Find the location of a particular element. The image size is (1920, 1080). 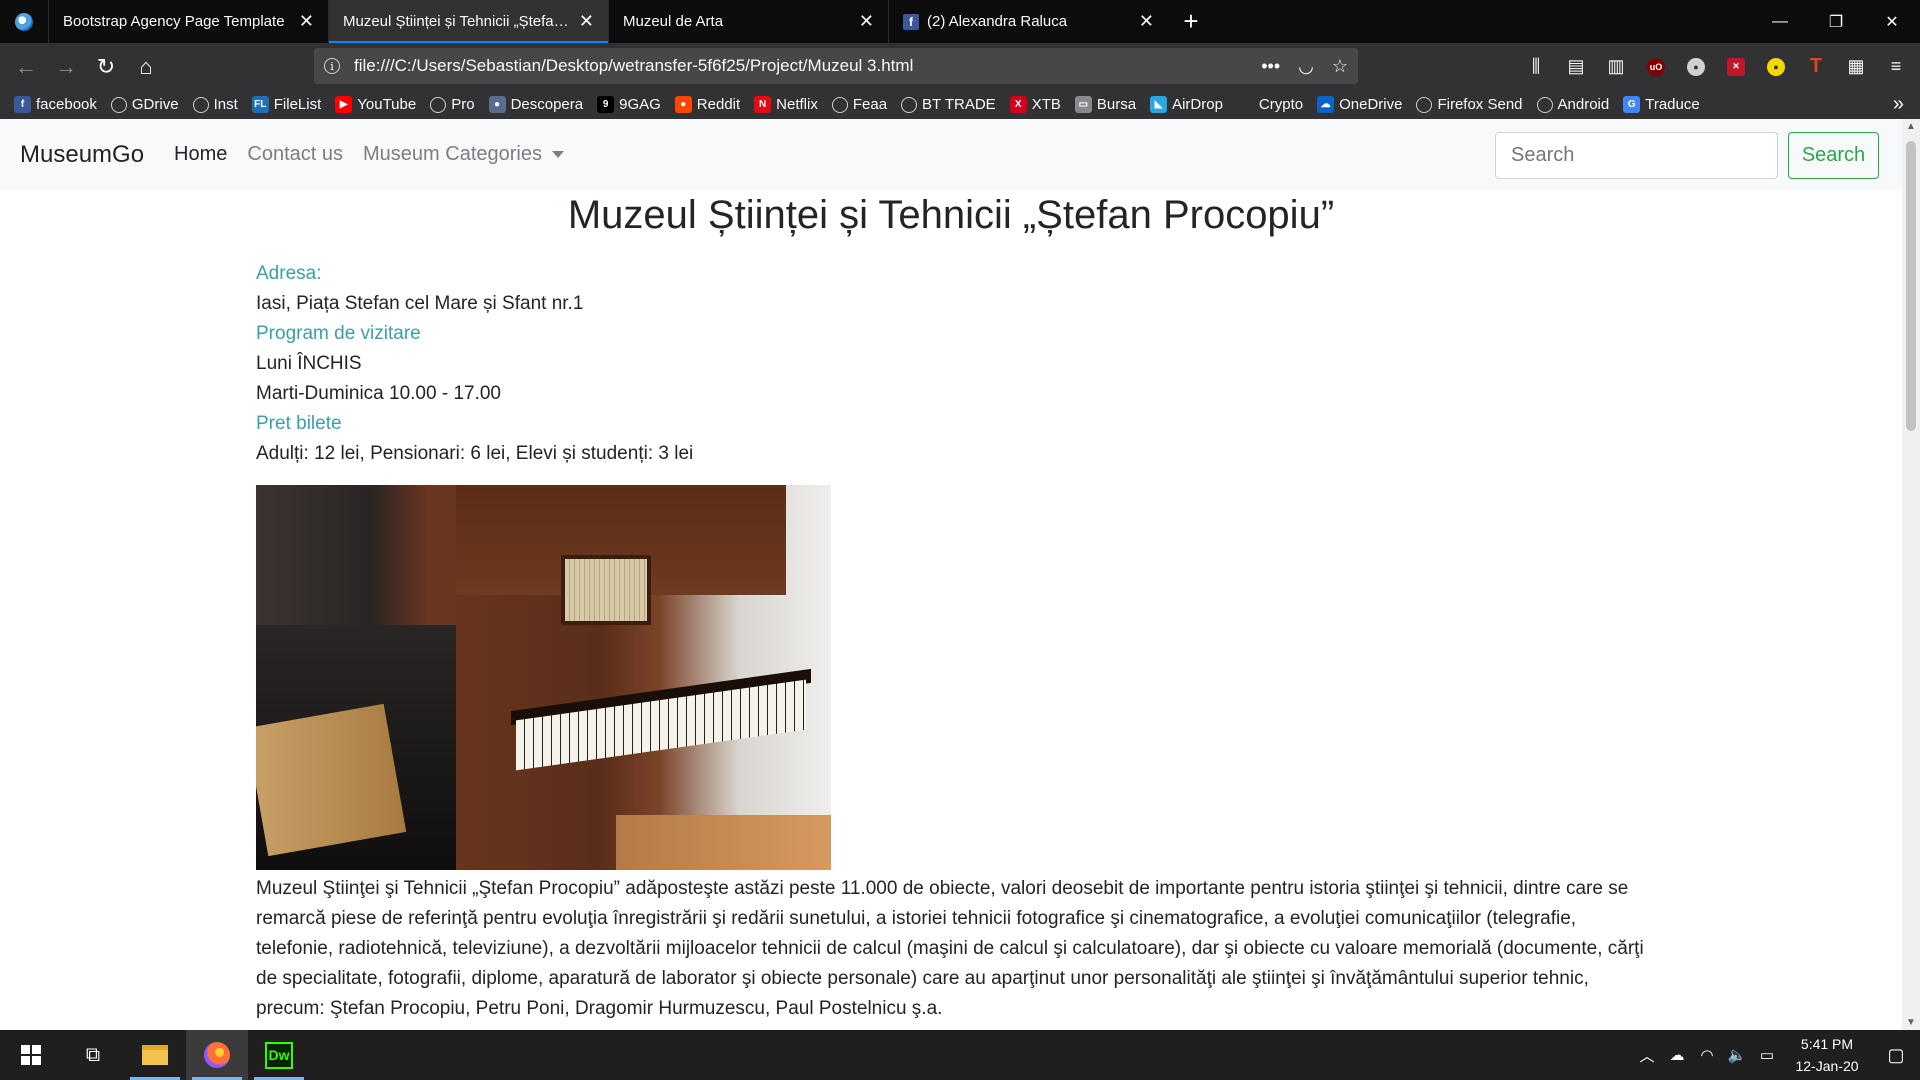

nav-contact: Contact us is located at coordinates (295, 154).